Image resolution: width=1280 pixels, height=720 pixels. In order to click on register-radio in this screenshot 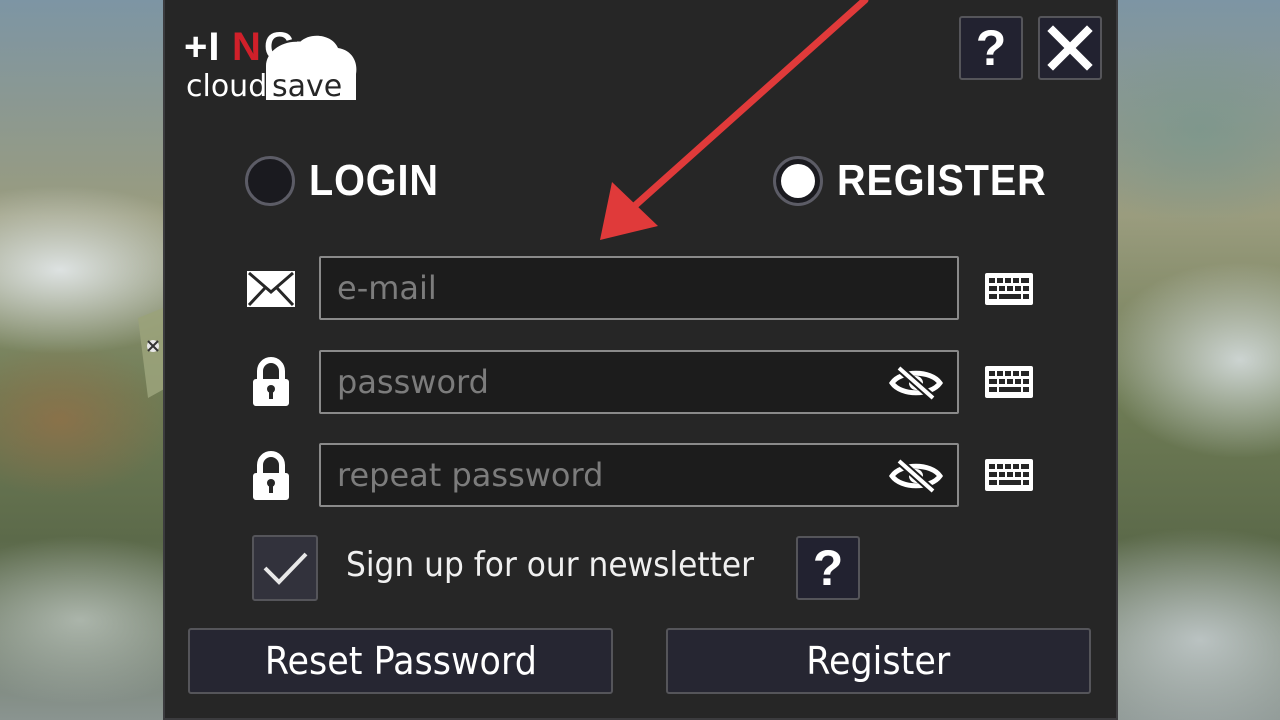, I will do `click(798, 181)`.